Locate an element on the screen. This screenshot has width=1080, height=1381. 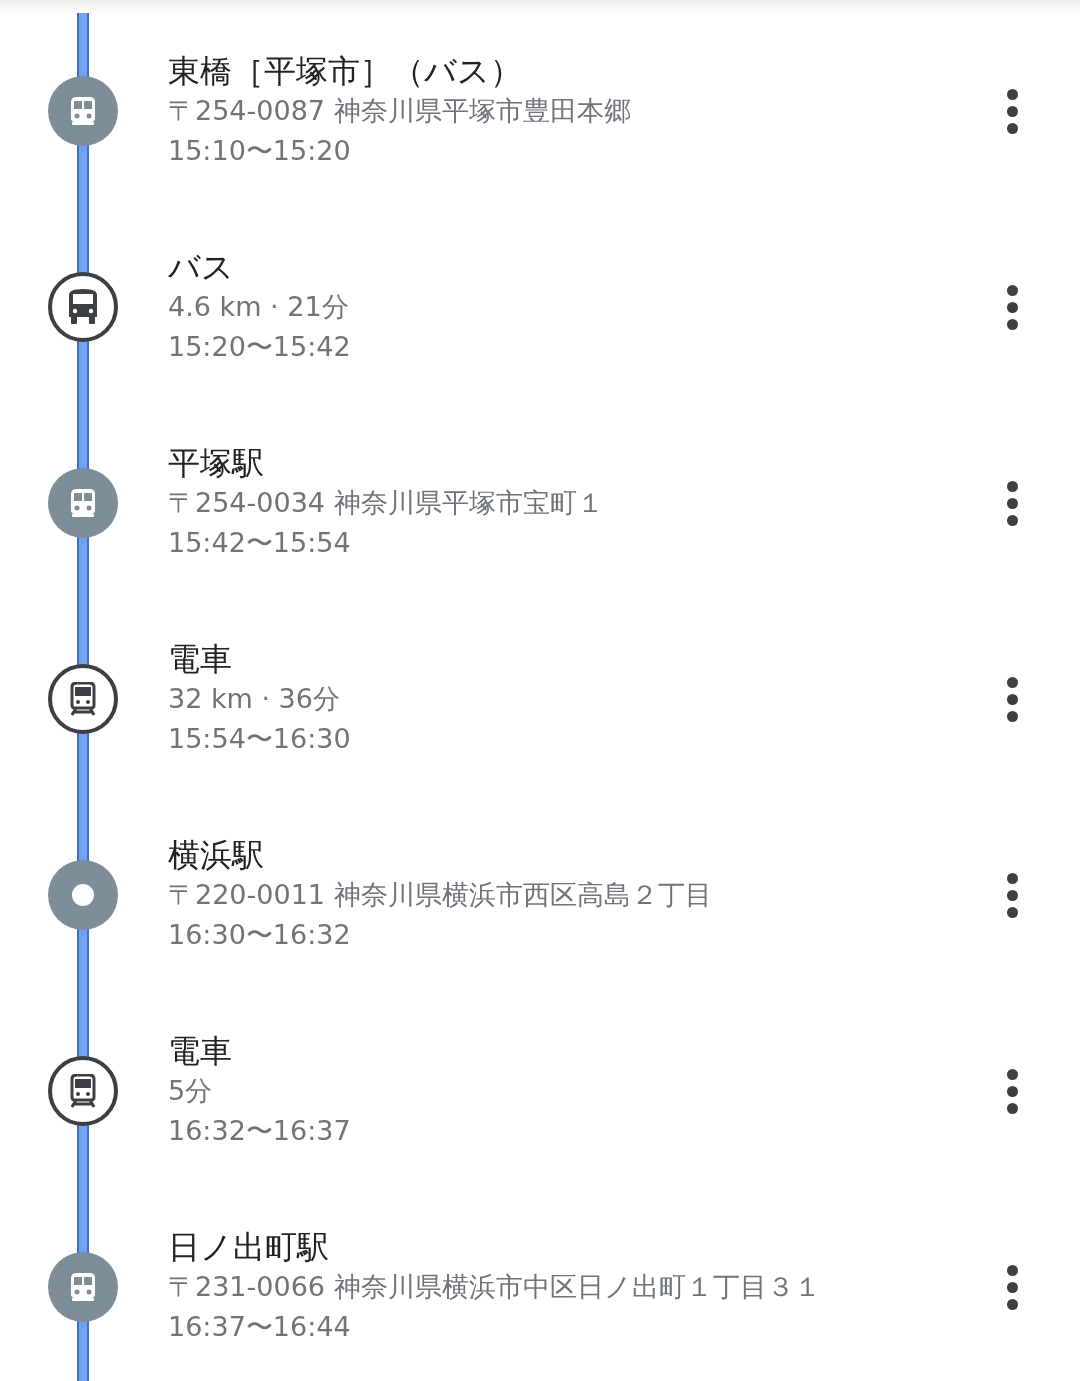
stop-detail: 4.6 km · 21分 is located at coordinates (258, 307).